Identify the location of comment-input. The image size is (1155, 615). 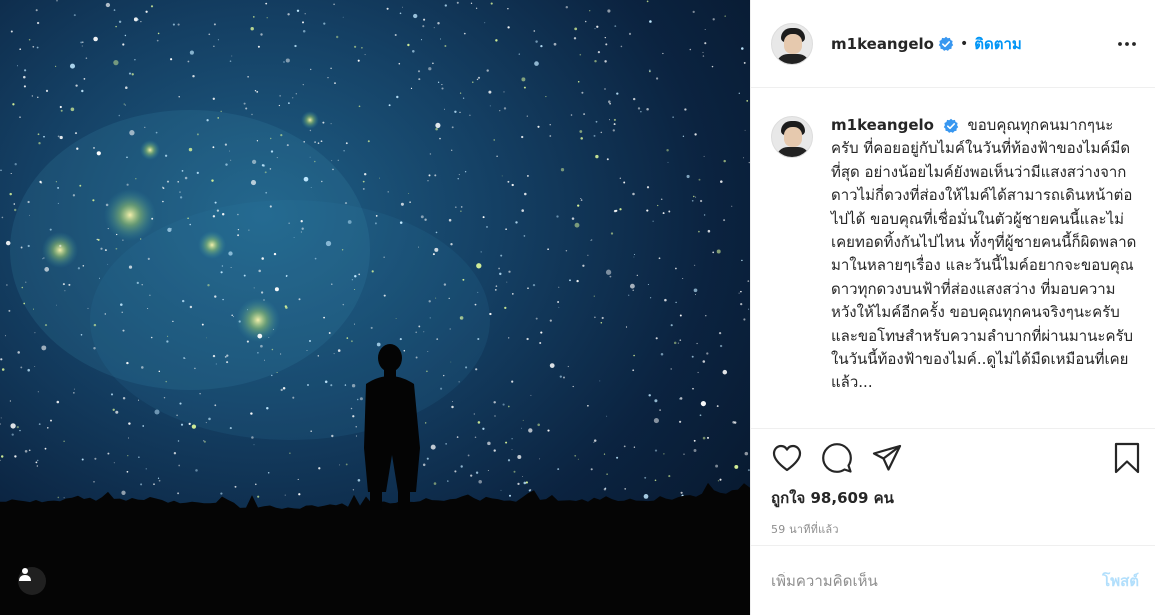
(937, 580).